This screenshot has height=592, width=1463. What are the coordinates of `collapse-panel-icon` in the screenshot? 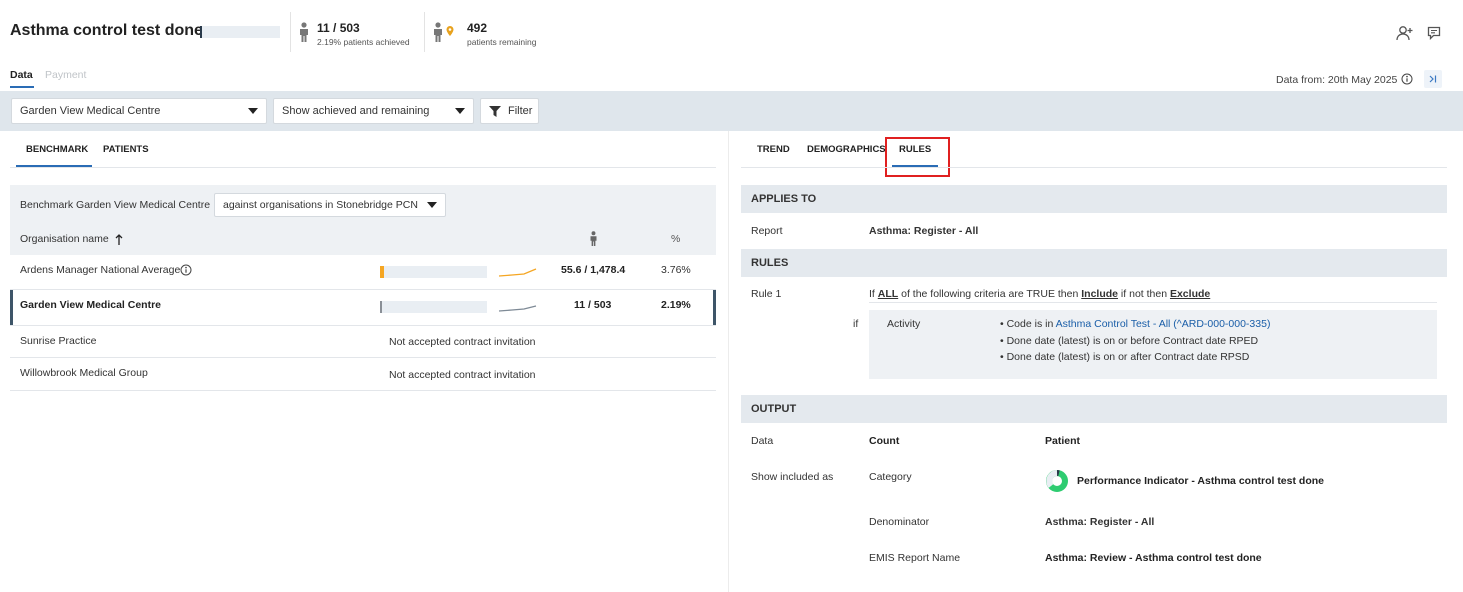 It's located at (1433, 79).